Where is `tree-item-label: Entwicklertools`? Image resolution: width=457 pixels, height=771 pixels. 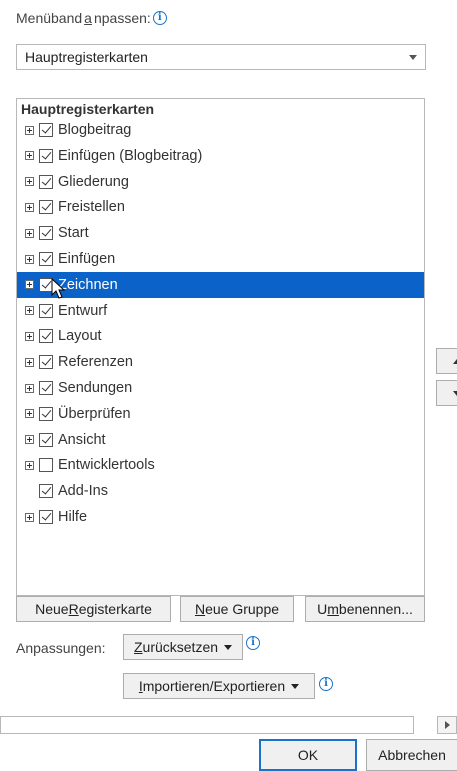 tree-item-label: Entwicklertools is located at coordinates (106, 465).